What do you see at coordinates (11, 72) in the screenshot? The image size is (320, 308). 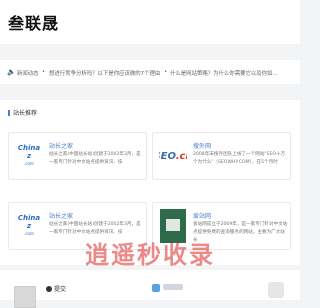 I see `speaker-icon: 🔈` at bounding box center [11, 72].